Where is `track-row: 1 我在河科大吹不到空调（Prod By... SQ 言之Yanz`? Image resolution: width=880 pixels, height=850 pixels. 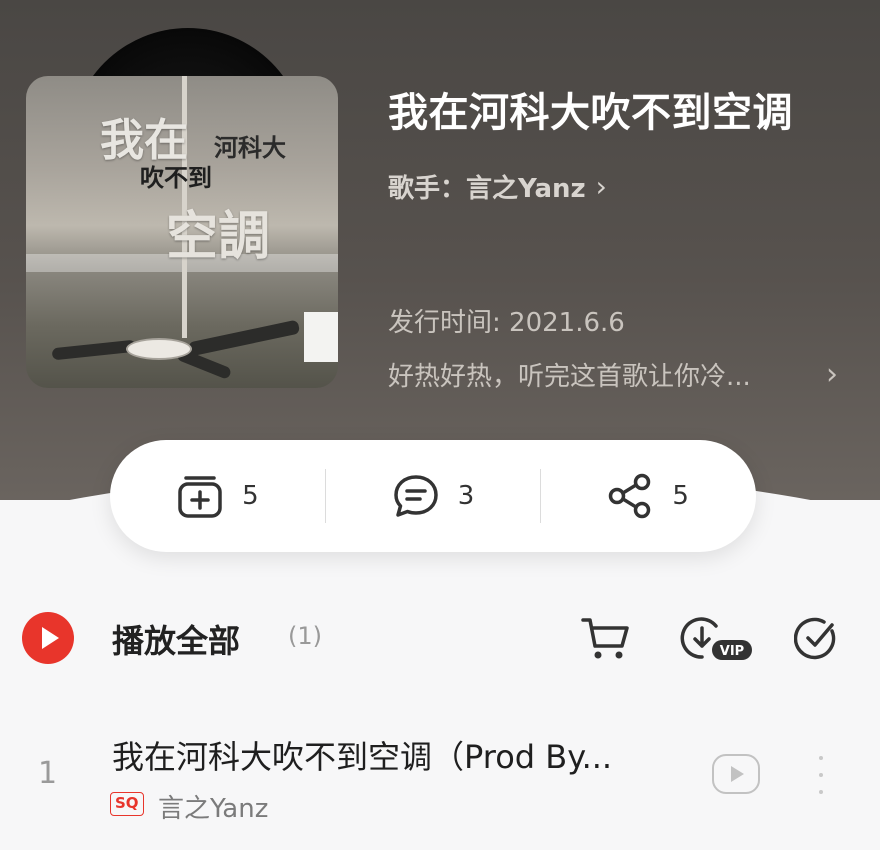 track-row: 1 我在河科大吹不到空调（Prod By... SQ 言之Yanz is located at coordinates (440, 775).